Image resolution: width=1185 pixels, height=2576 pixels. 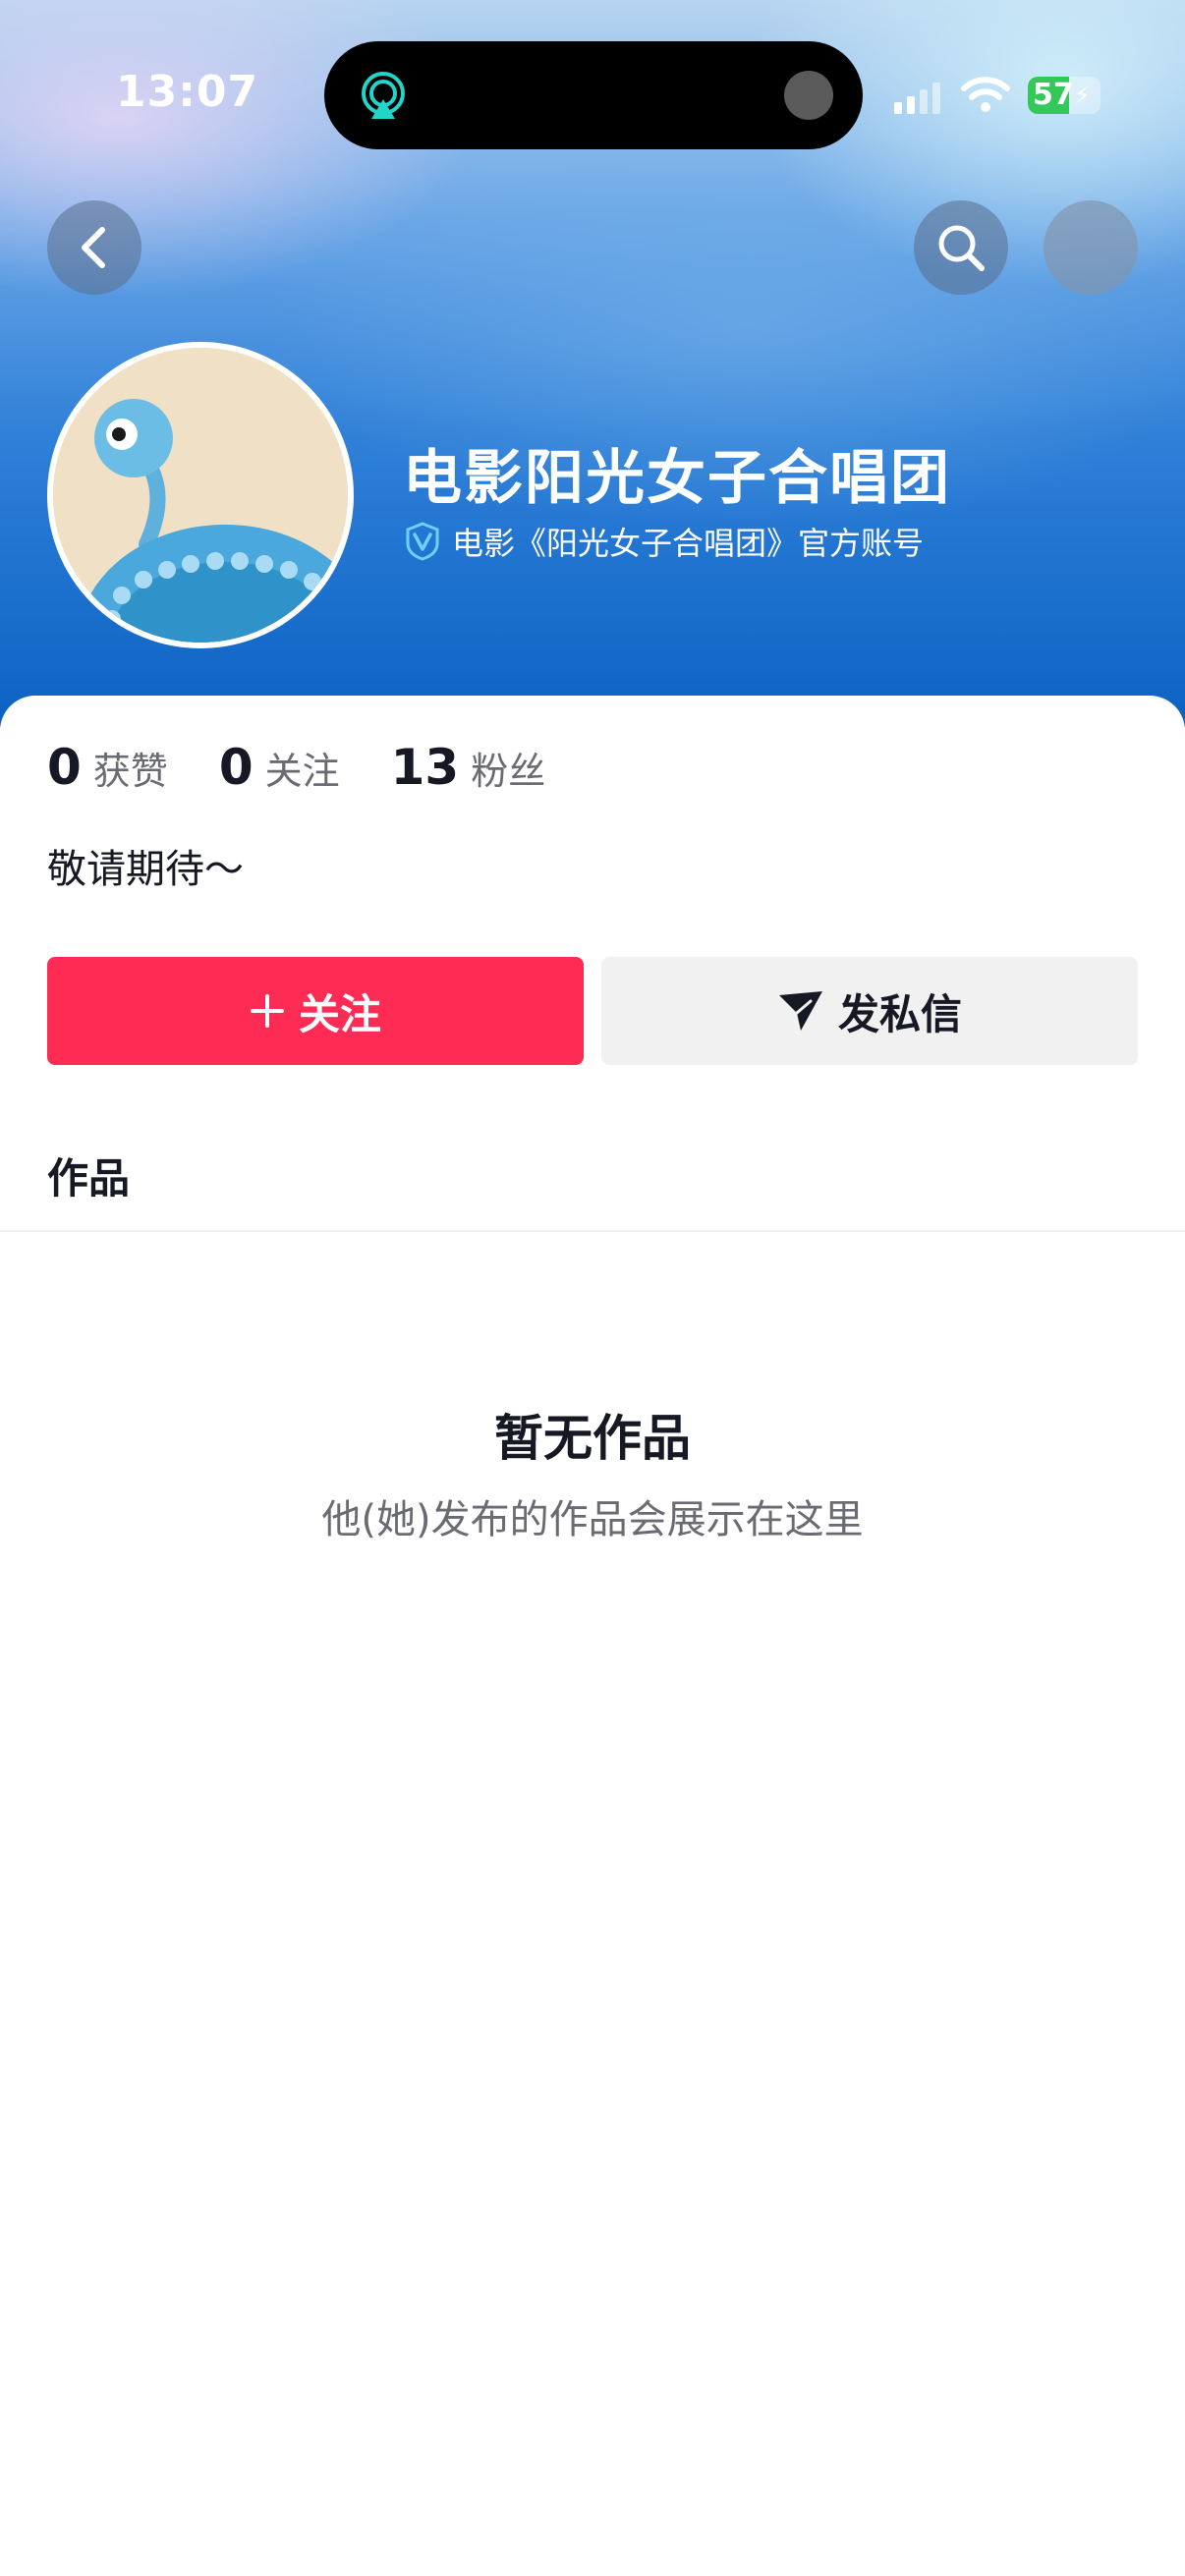 I want to click on battery-icon: 57 ⚡, so click(x=1064, y=95).